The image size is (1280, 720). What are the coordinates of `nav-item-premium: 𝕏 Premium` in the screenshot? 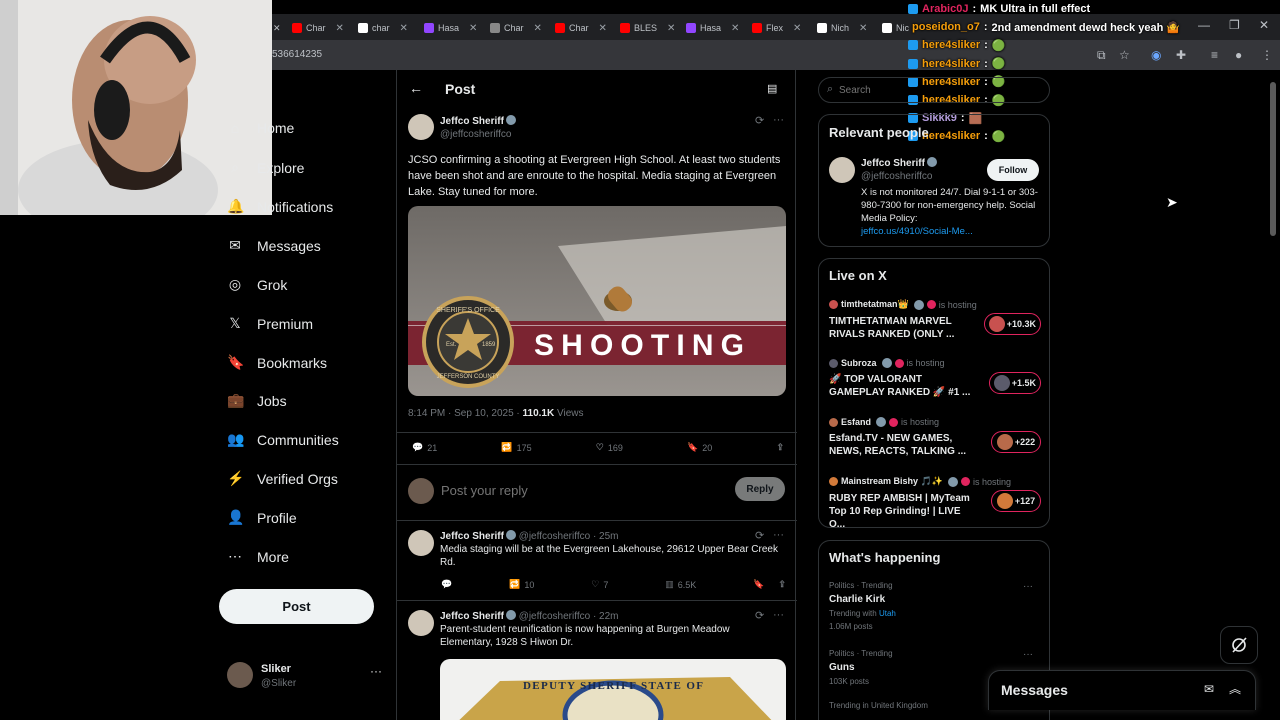 It's located at (270, 323).